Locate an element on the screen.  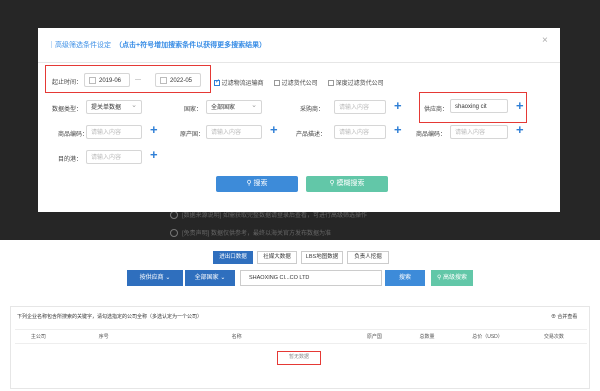
table-header-row: 主公司 序号 名称 原产国 总数量 总价（USD） 交易次数 is located at coordinates (301, 336).